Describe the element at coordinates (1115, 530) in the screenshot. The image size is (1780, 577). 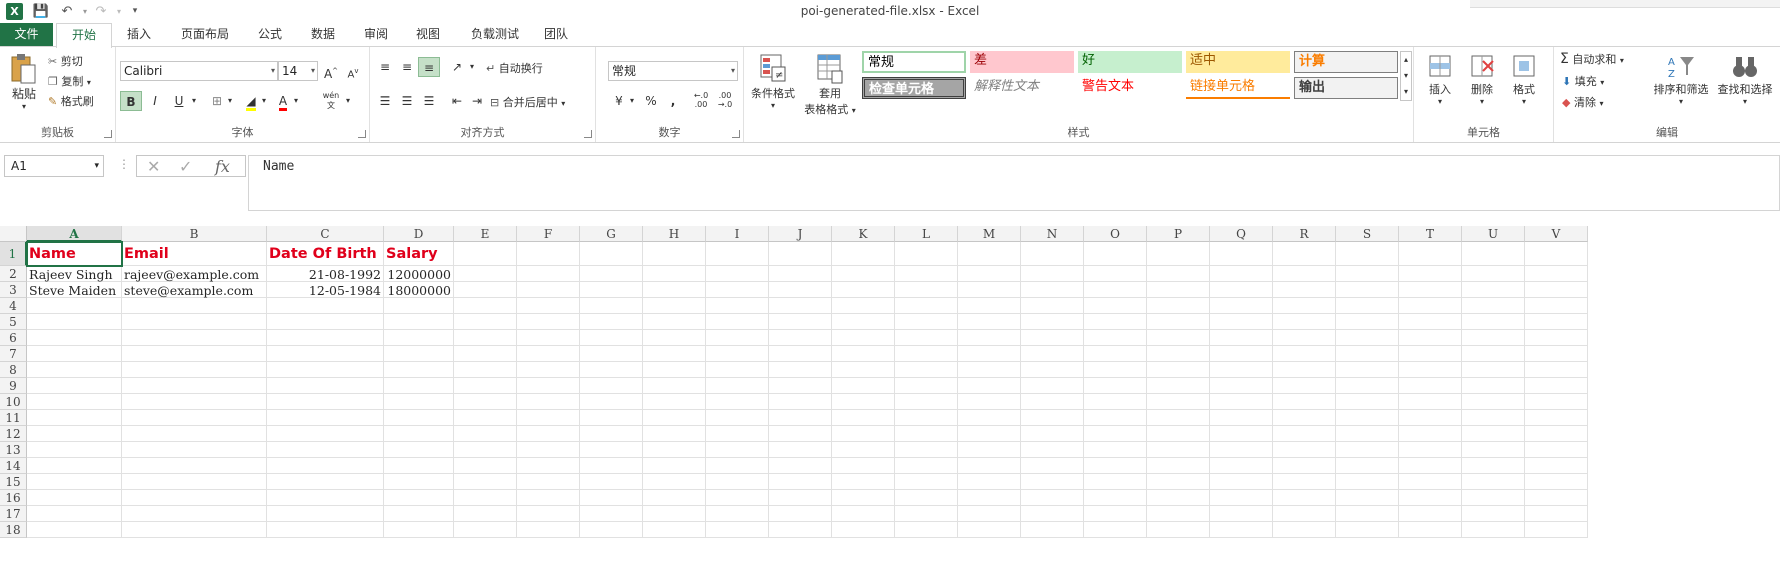
I see `cell-O18` at that location.